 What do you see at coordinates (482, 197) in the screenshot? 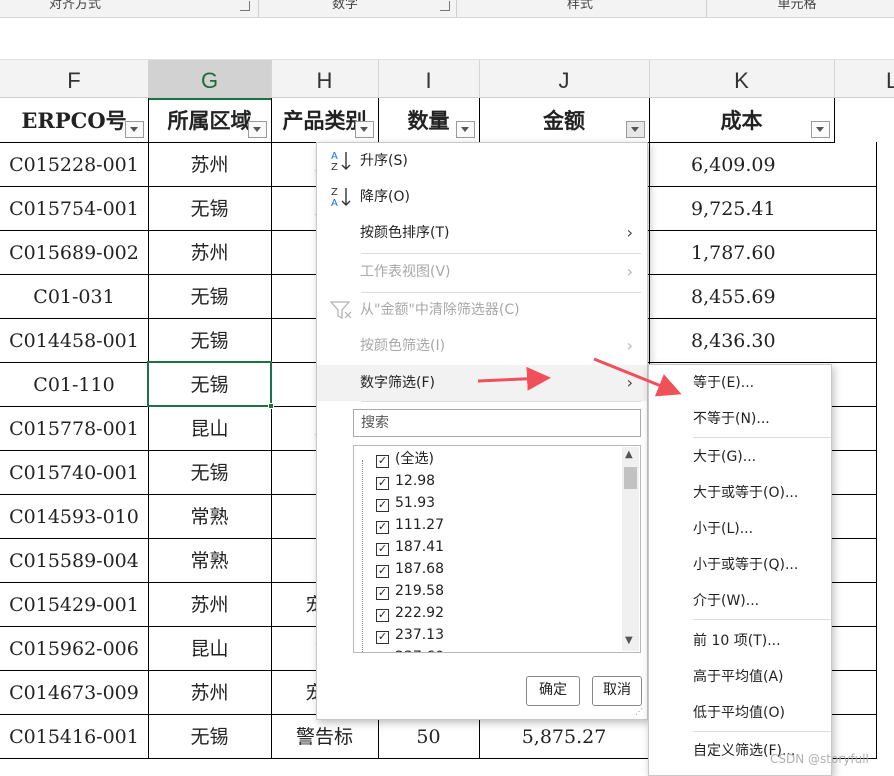
I see `menu-sort-descending: ZA 降序(O)` at bounding box center [482, 197].